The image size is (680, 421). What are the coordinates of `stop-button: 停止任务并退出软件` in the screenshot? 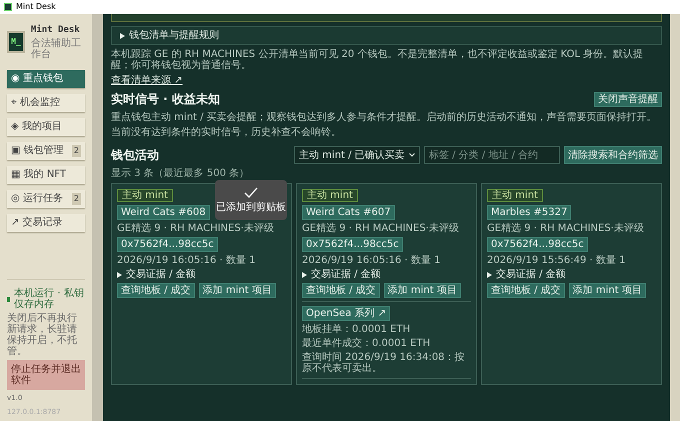 It's located at (46, 375).